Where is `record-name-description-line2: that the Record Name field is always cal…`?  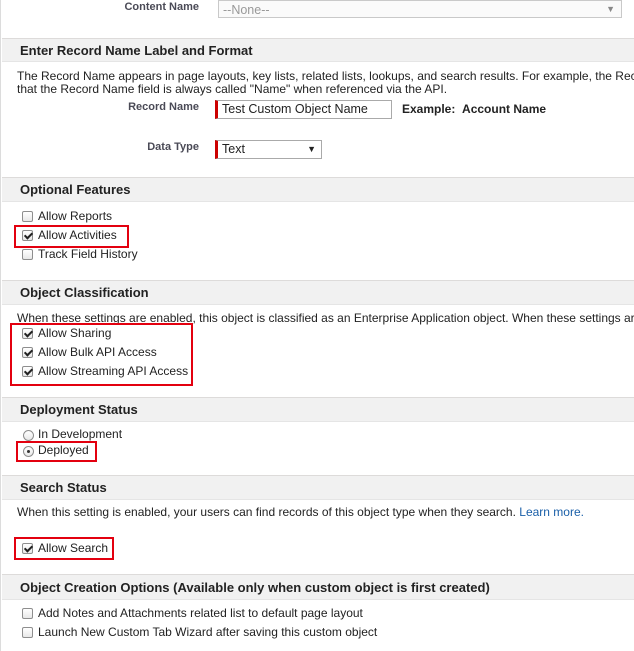 record-name-description-line2: that the Record Name field is always cal… is located at coordinates (232, 89).